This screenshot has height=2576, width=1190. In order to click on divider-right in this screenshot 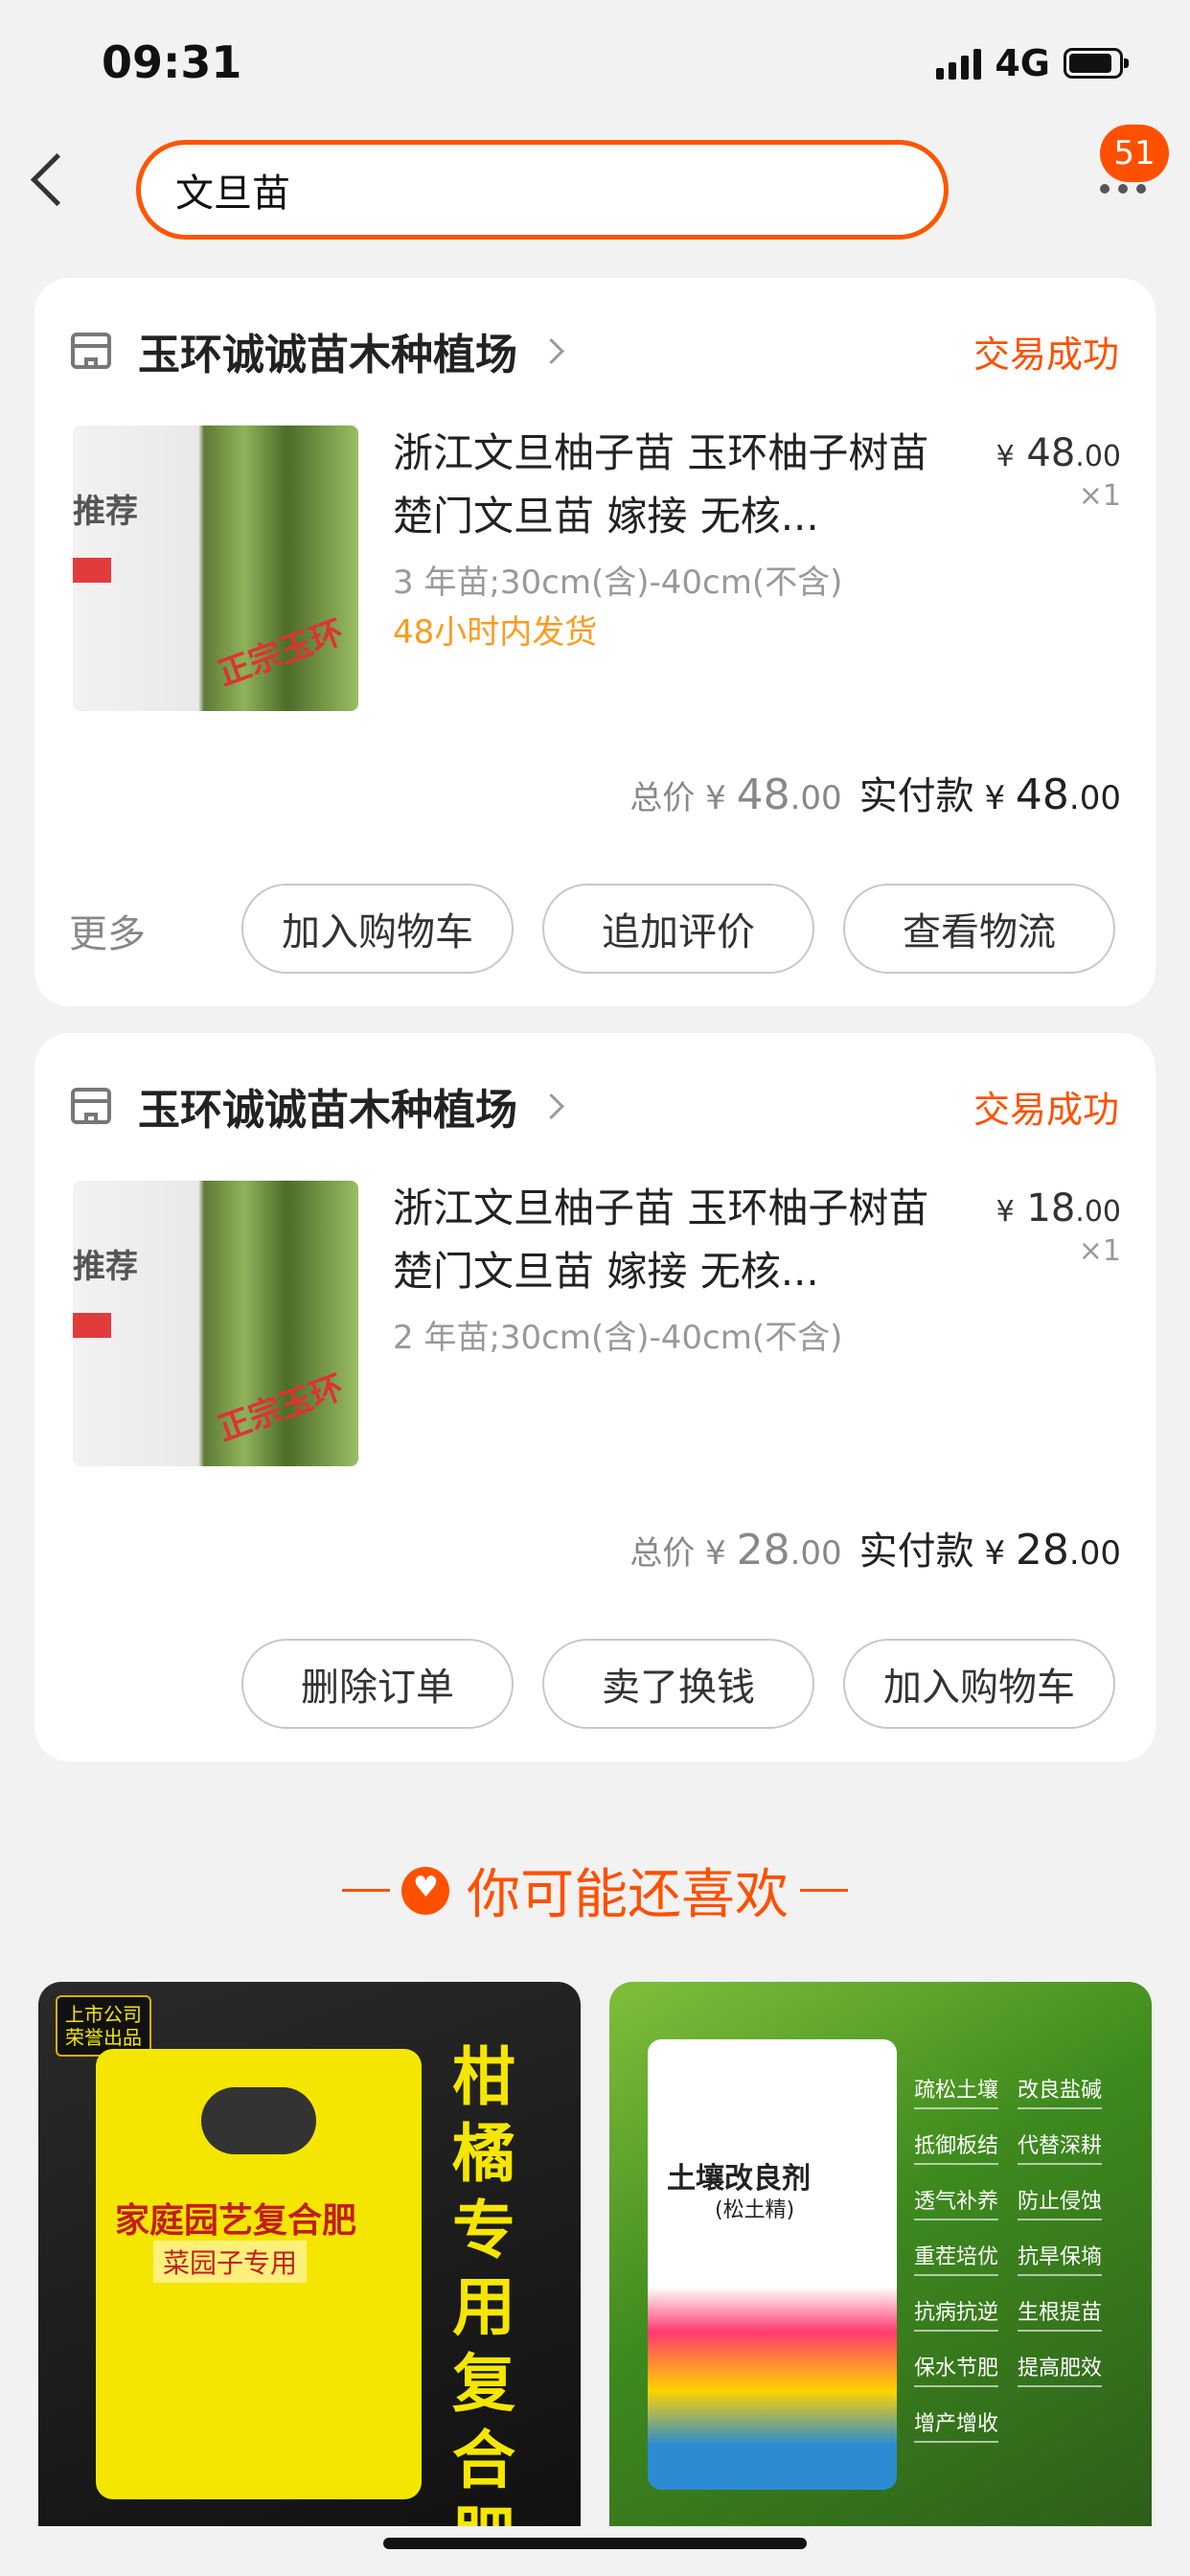, I will do `click(824, 1890)`.